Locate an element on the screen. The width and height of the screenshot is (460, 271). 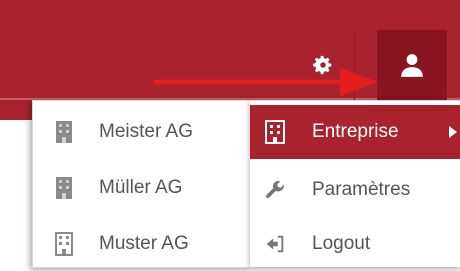
submenu-item-meister-ag: Meister AG is located at coordinates (142, 132).